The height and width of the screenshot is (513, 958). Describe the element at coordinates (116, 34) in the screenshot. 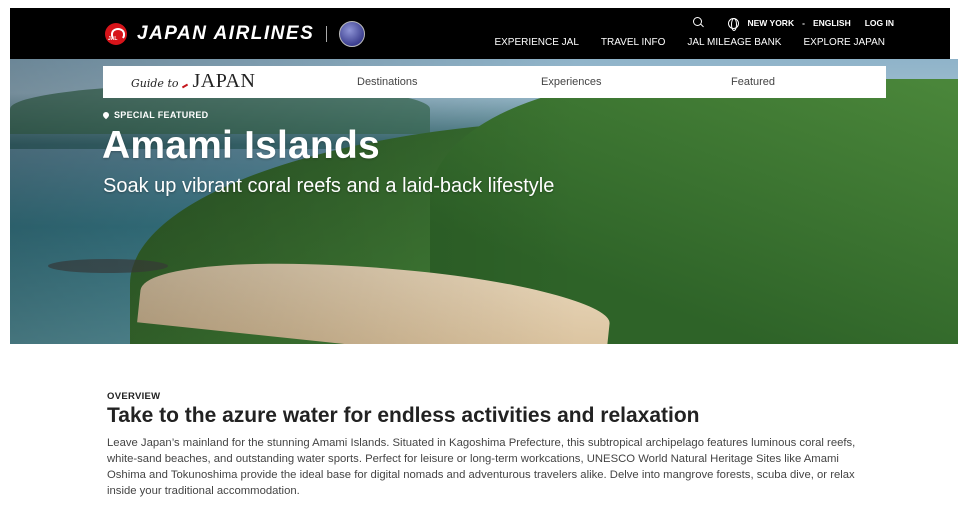

I see `jal-crane-icon: JAL` at that location.